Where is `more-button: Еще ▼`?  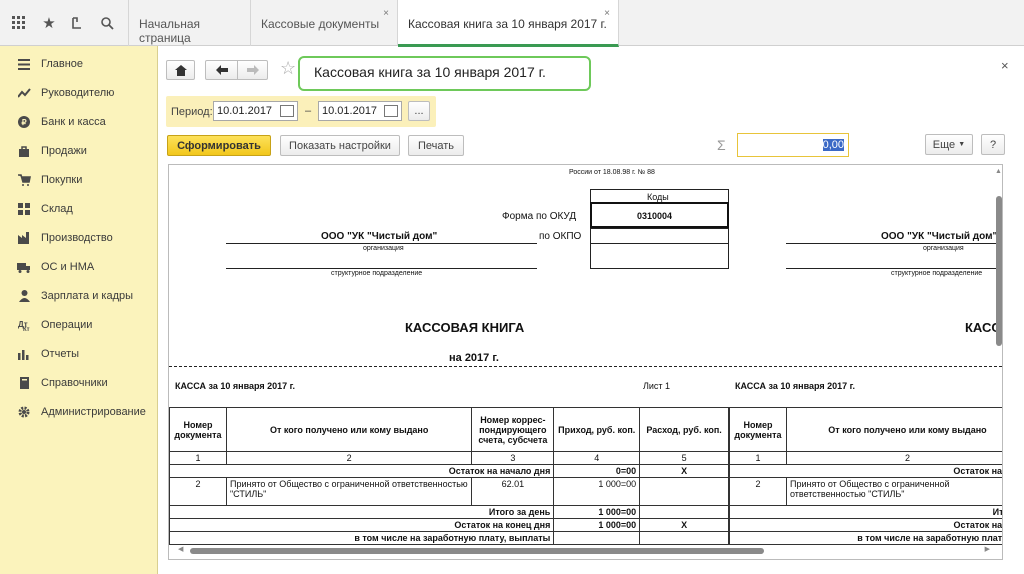 more-button: Еще ▼ is located at coordinates (949, 144).